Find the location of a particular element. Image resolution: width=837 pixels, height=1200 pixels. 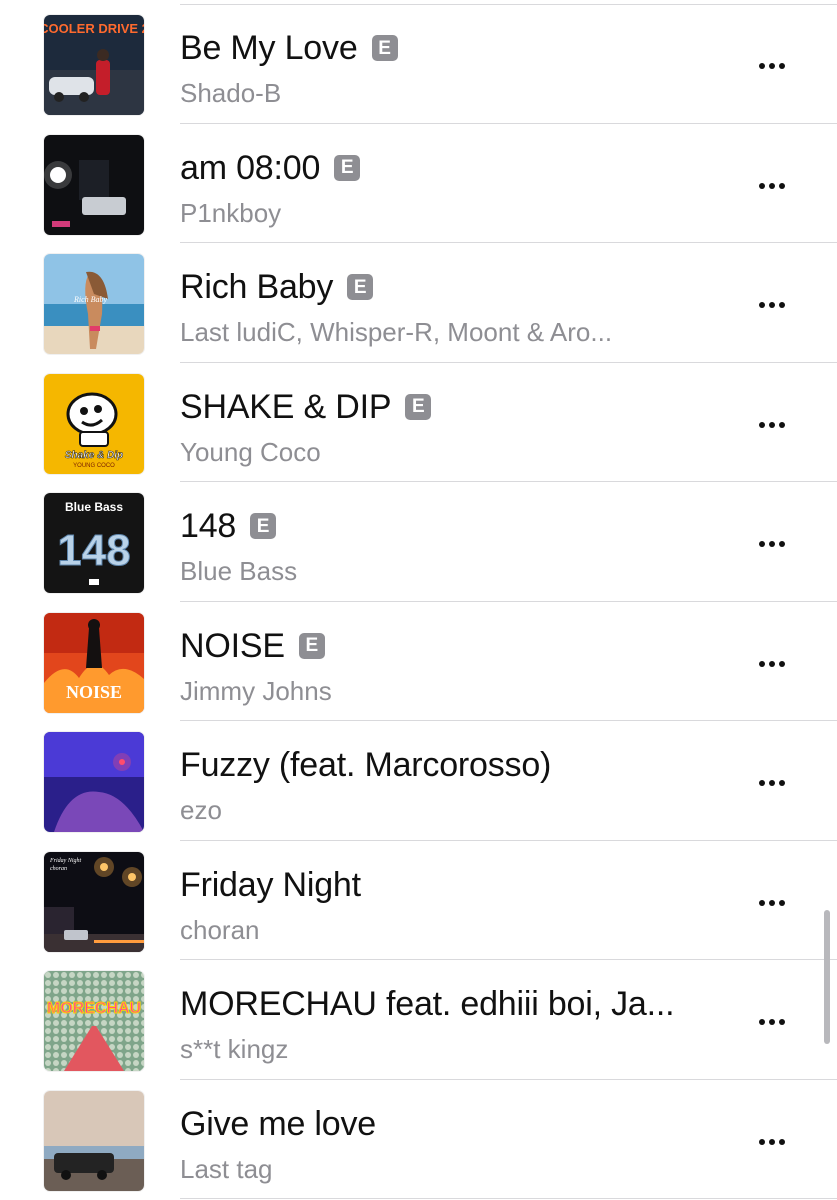

song-title: am 08:00 is located at coordinates (250, 167).